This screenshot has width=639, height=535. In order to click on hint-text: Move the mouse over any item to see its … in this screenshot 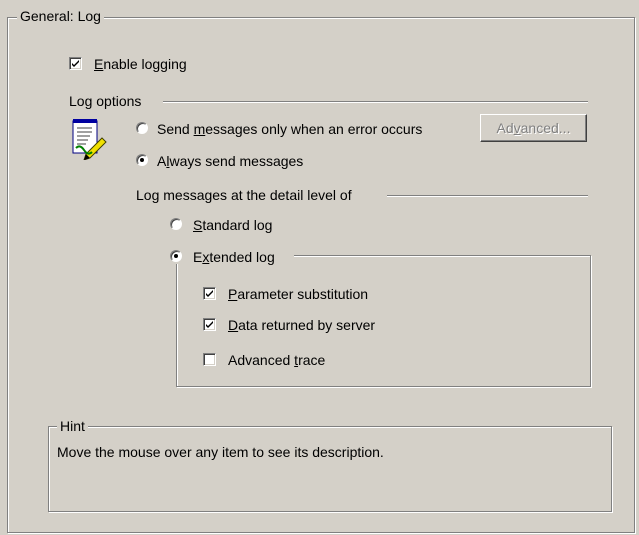, I will do `click(220, 452)`.